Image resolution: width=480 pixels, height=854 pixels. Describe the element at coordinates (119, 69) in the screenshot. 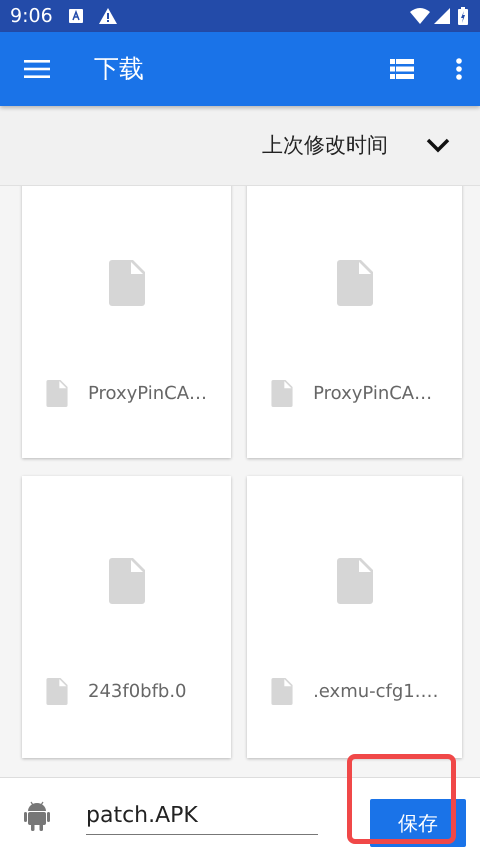

I see `app-title: 下载` at that location.